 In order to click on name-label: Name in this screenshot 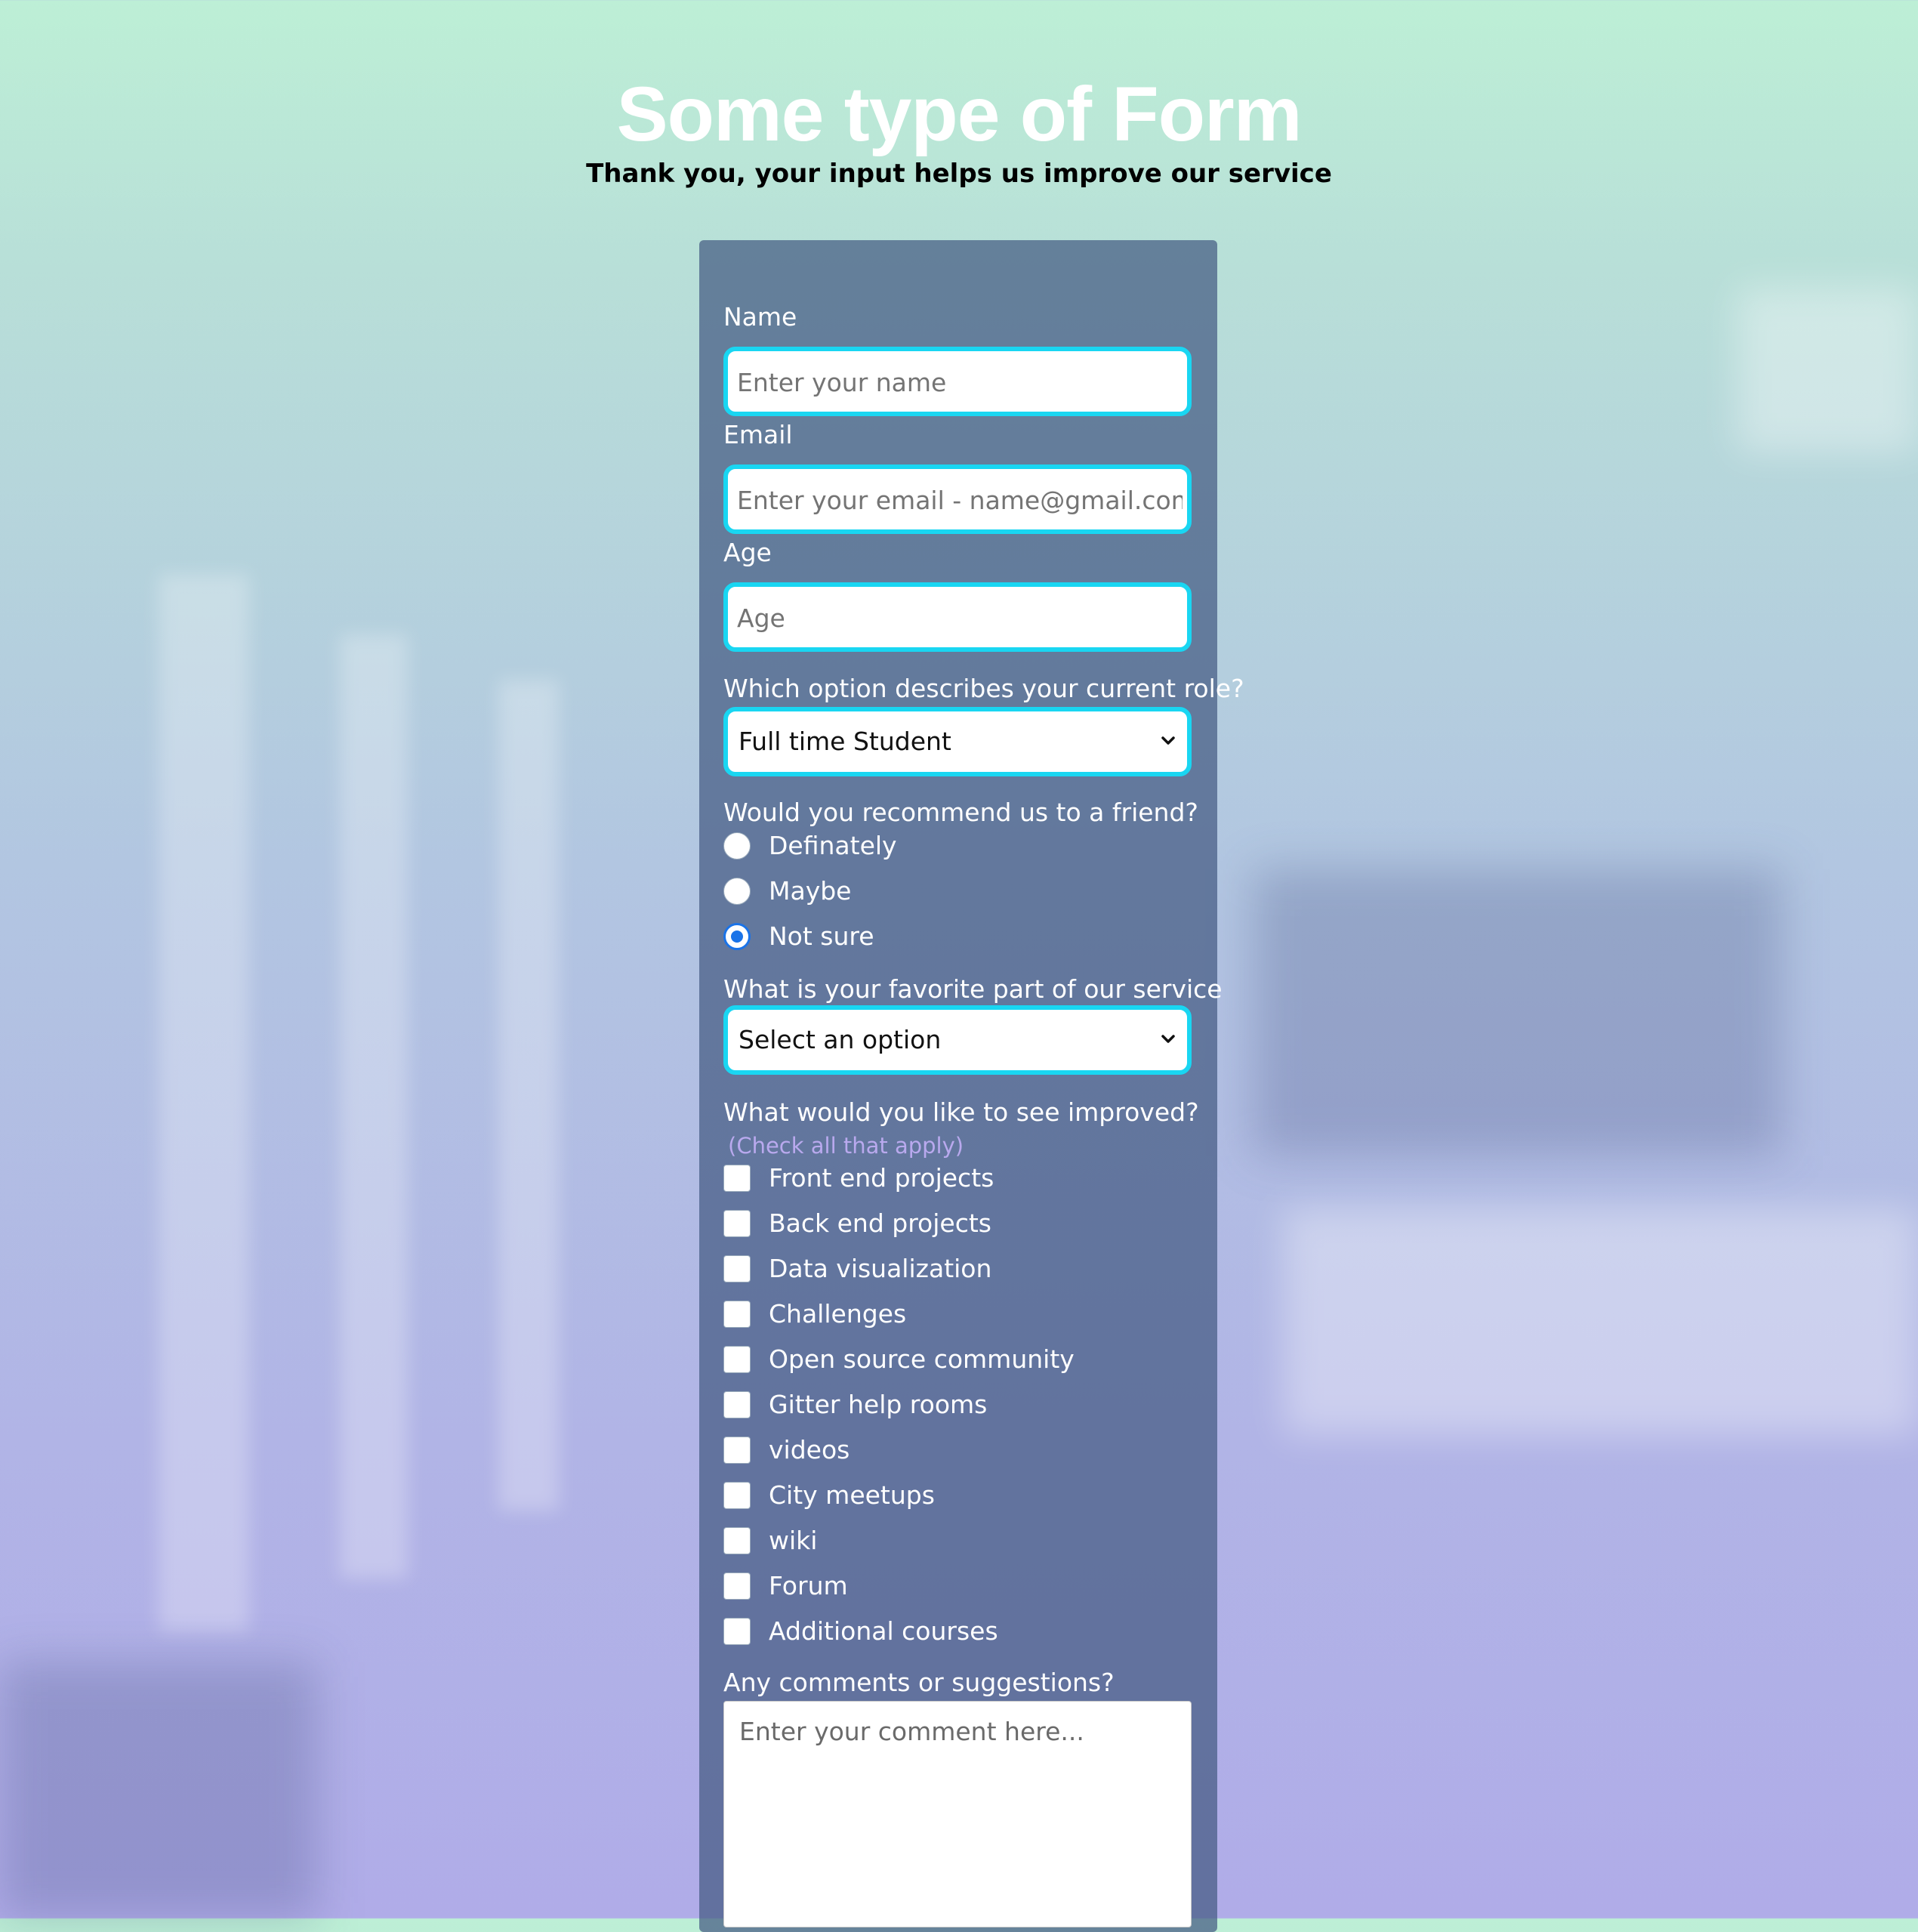, I will do `click(760, 317)`.